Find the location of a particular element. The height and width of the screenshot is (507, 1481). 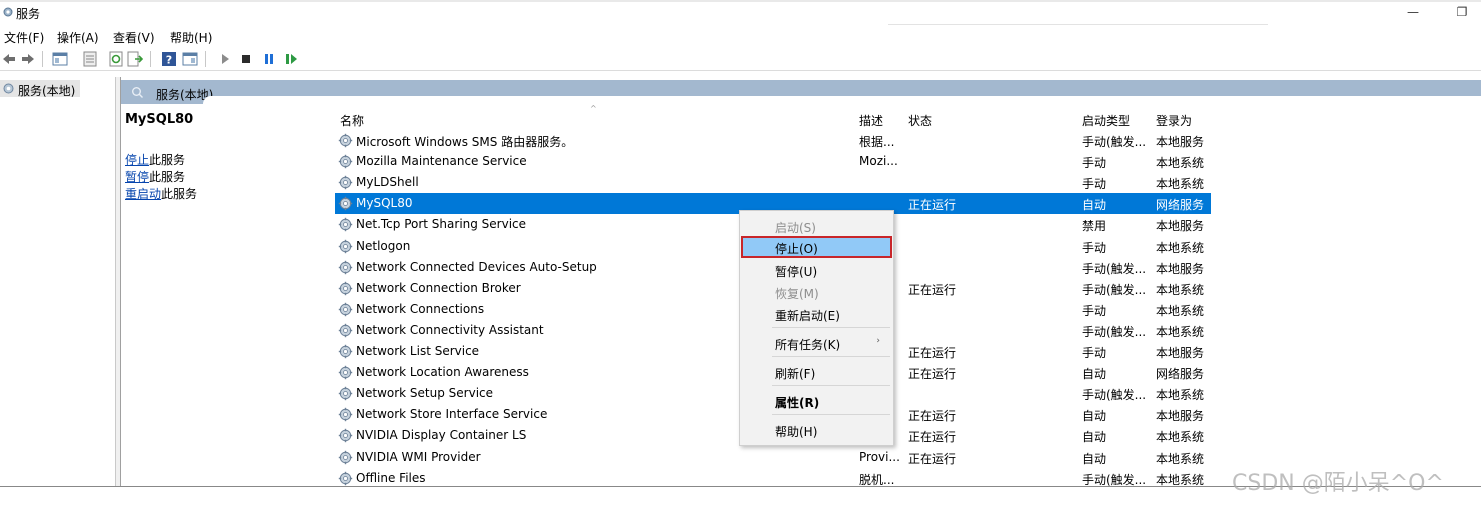

stop-service-link: 停止 is located at coordinates (137, 160).